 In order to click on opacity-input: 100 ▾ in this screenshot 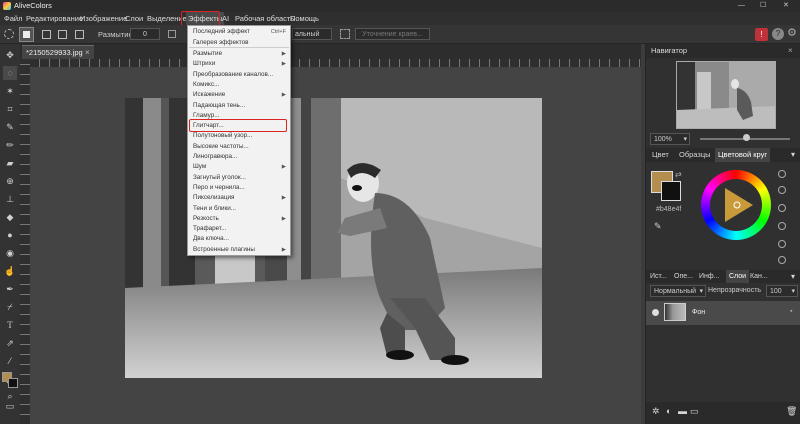, I will do `click(782, 291)`.